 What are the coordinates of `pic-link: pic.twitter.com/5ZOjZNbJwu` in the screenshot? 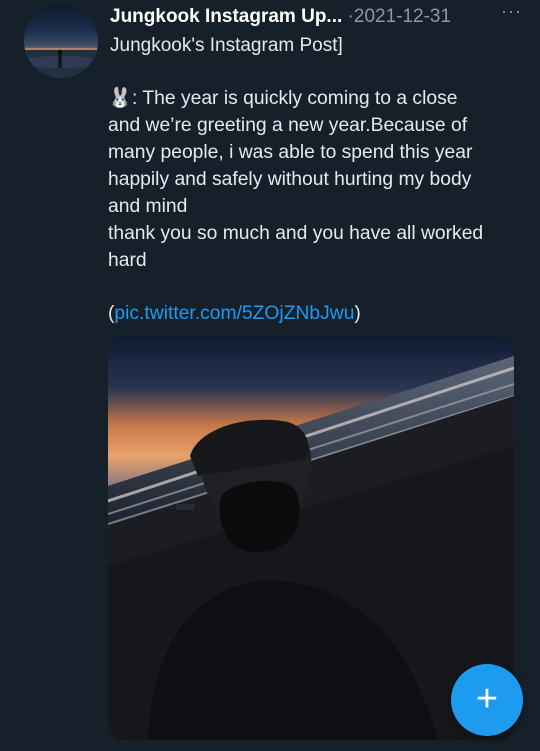 It's located at (234, 313).